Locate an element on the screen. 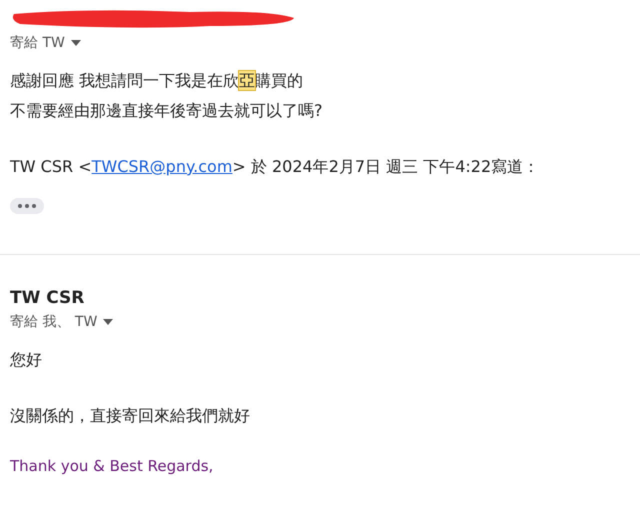 The image size is (640, 512). message-text: 不需要經由那邊直接年後寄過去就可以了嗎? is located at coordinates (167, 111).